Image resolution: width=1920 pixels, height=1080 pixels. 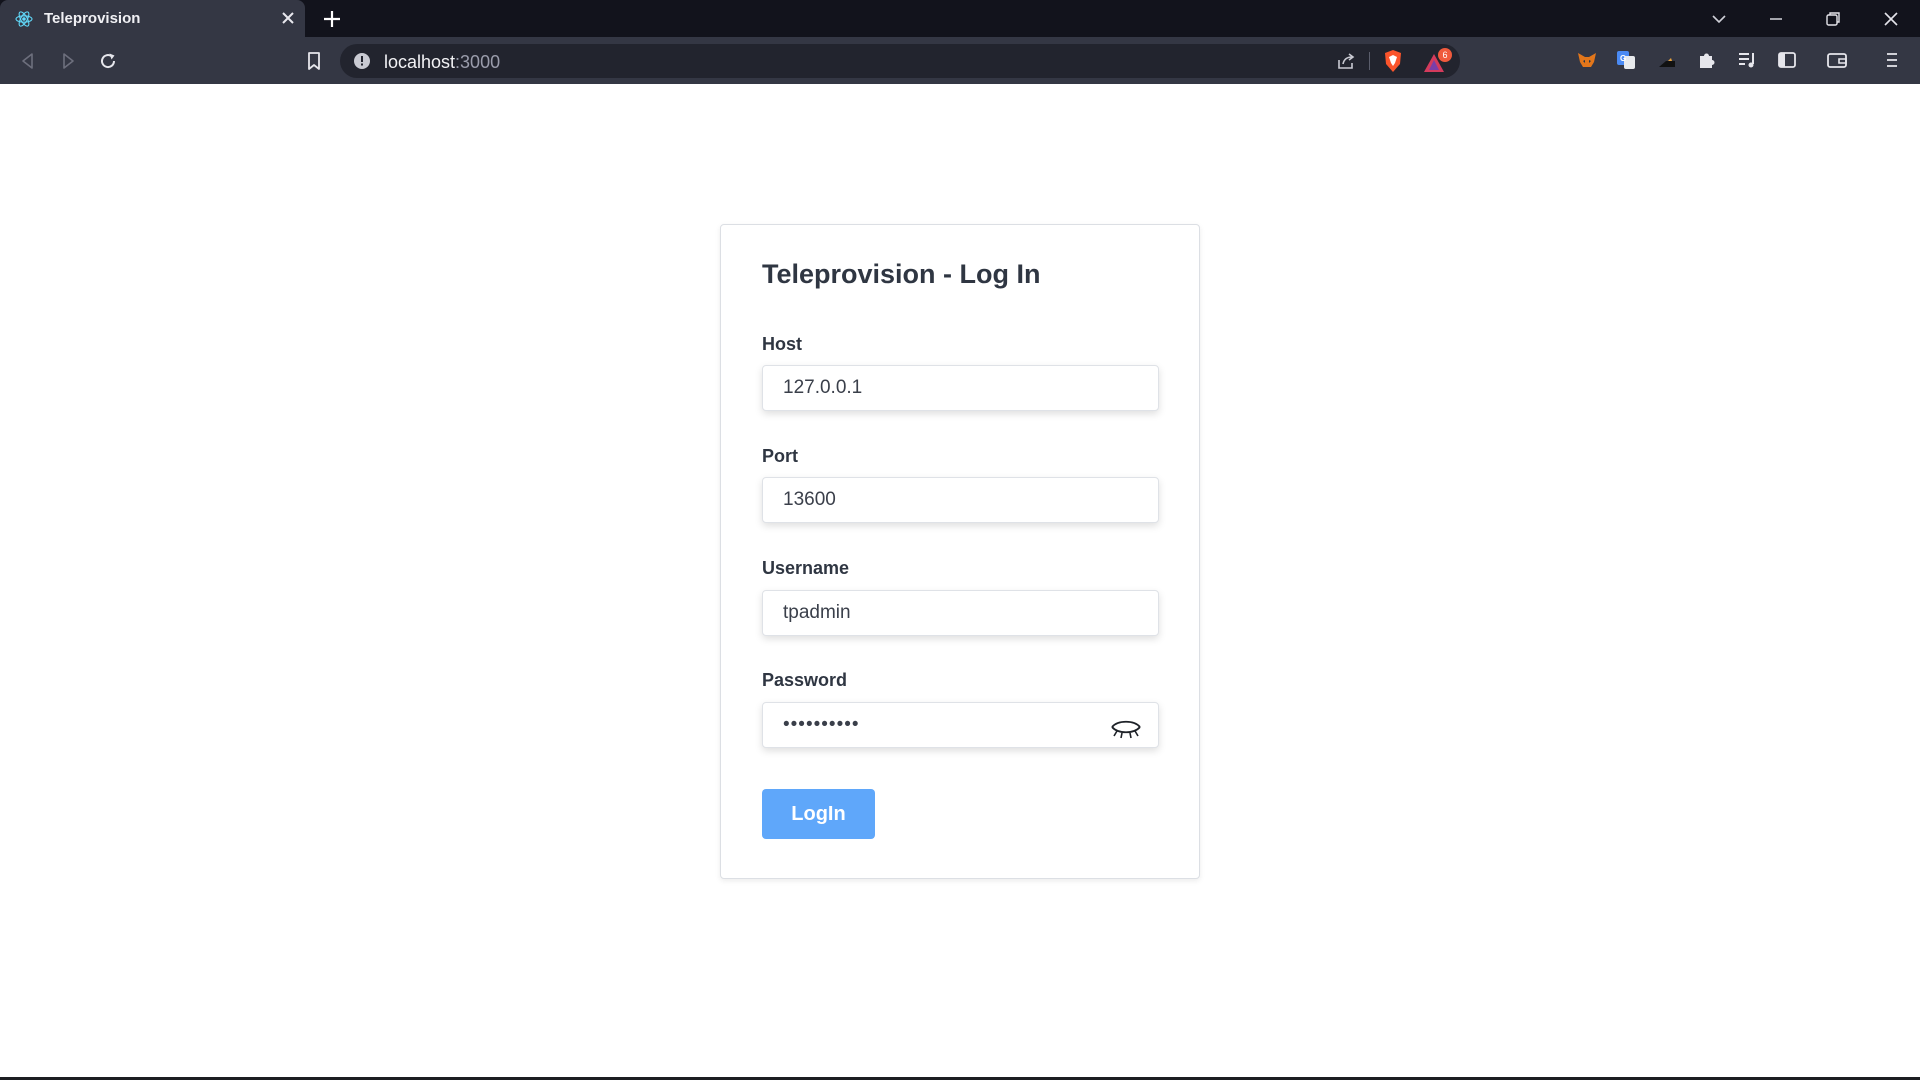 What do you see at coordinates (288, 18) in the screenshot?
I see `close-tab-icon` at bounding box center [288, 18].